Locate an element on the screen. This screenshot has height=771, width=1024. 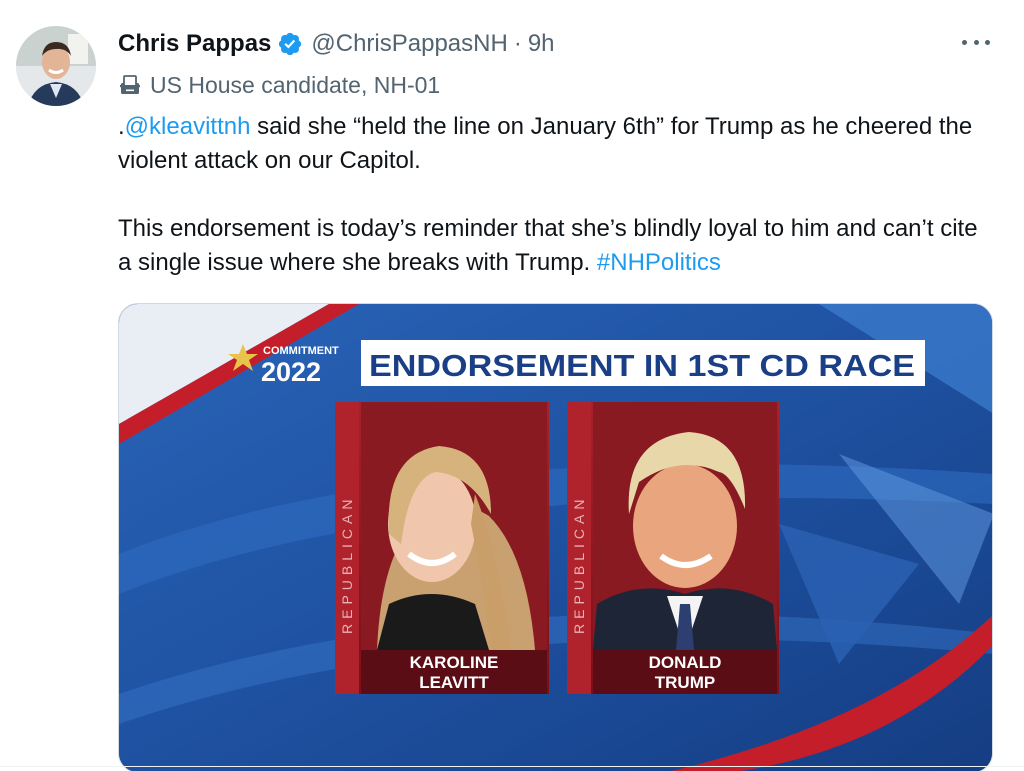
avatar is located at coordinates (56, 66).